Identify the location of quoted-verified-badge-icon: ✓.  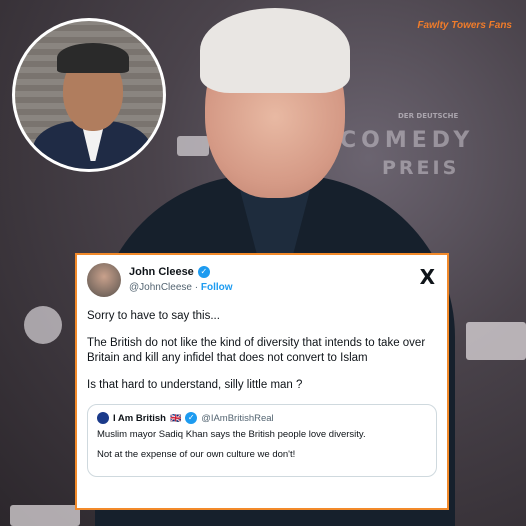
(191, 418).